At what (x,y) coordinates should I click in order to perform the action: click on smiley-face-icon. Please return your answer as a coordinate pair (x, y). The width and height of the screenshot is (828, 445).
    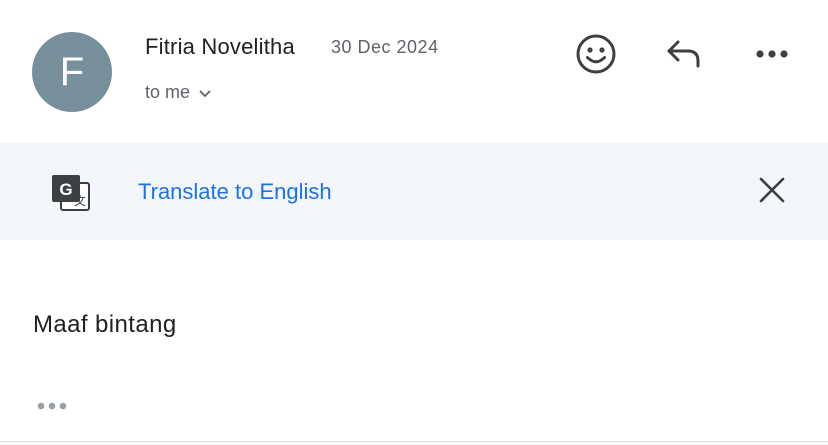
    Looking at the image, I should click on (596, 56).